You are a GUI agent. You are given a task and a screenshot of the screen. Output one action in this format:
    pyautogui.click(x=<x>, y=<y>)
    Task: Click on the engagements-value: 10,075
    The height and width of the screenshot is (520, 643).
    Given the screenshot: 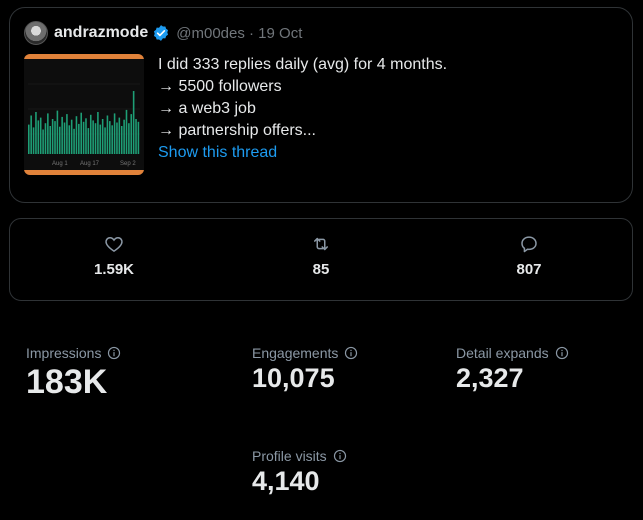 What is the action you would take?
    pyautogui.click(x=293, y=378)
    